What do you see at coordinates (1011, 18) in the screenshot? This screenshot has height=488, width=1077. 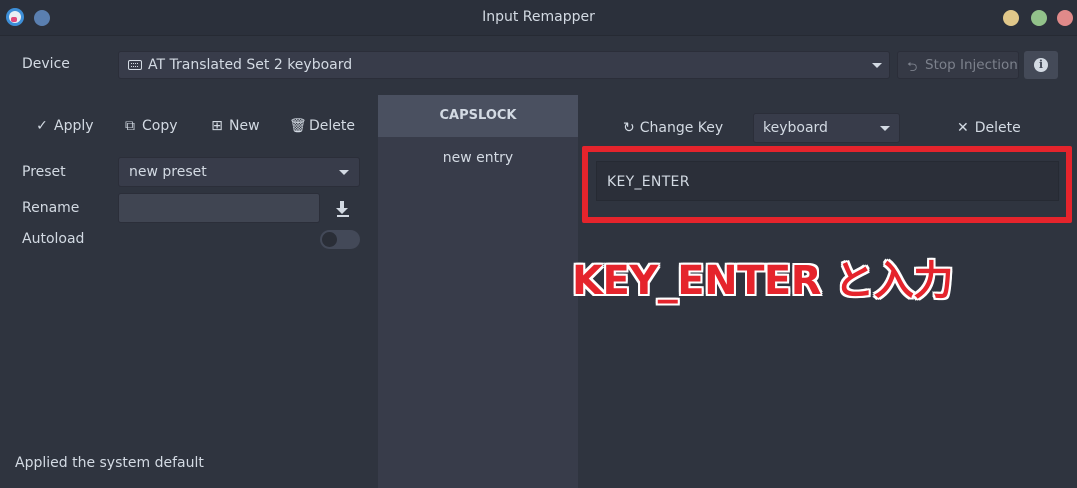 I see `minimize-button` at bounding box center [1011, 18].